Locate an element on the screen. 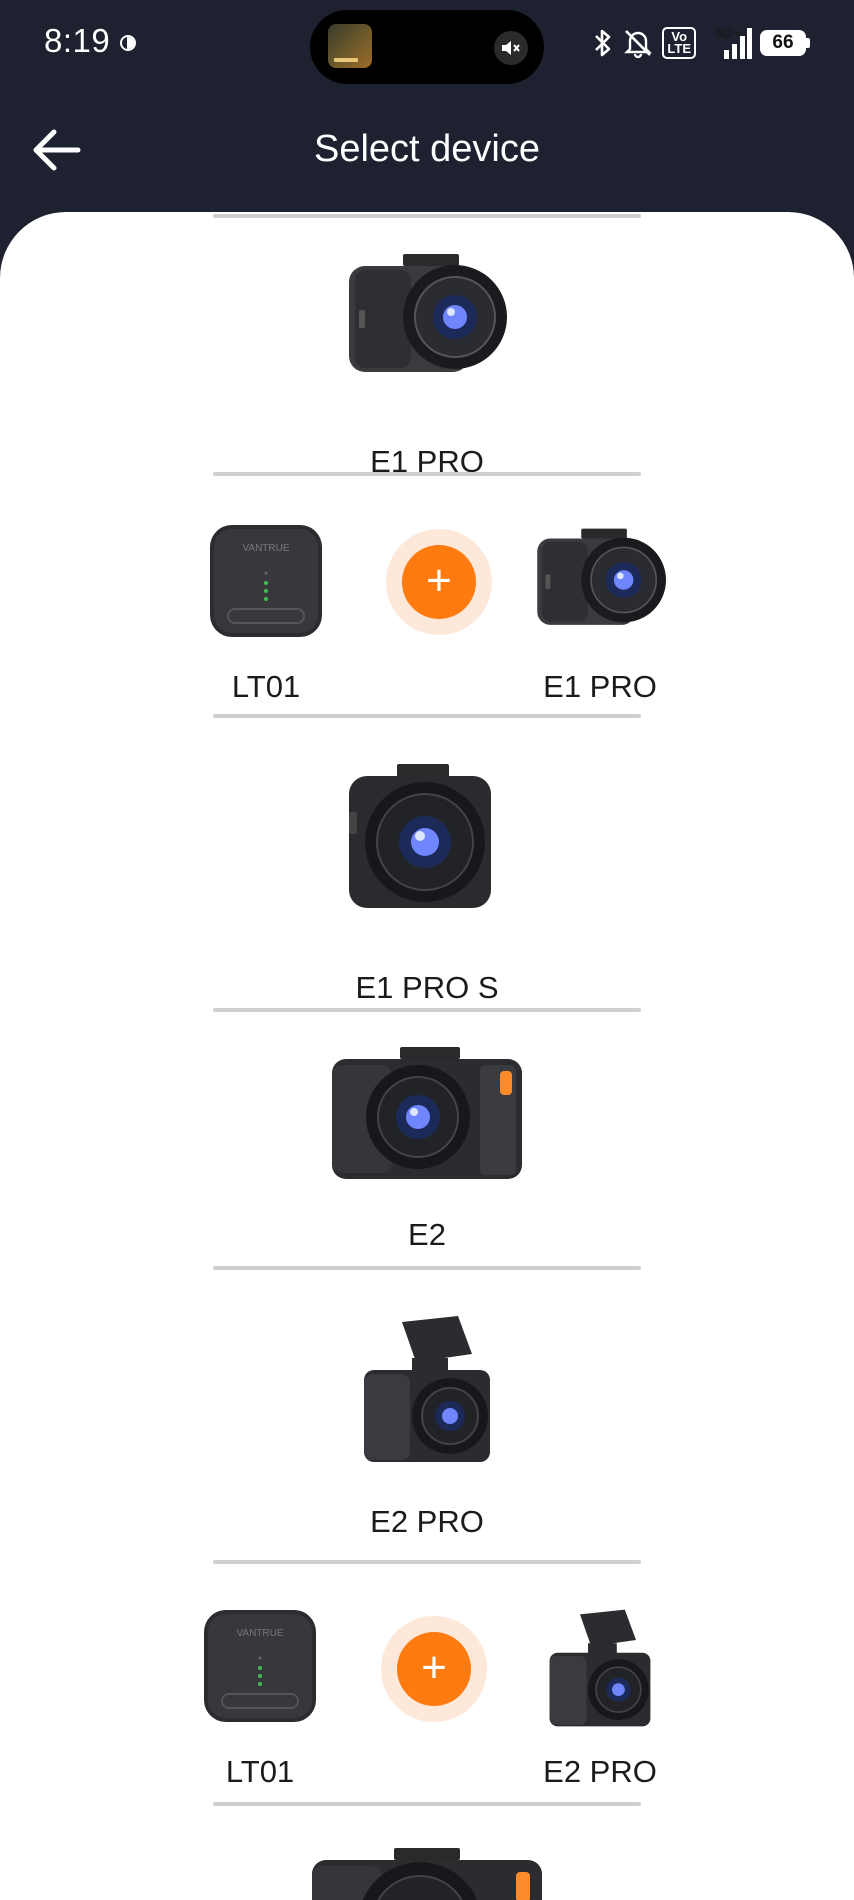 The image size is (854, 1900). device-name: E2 is located at coordinates (427, 1234).